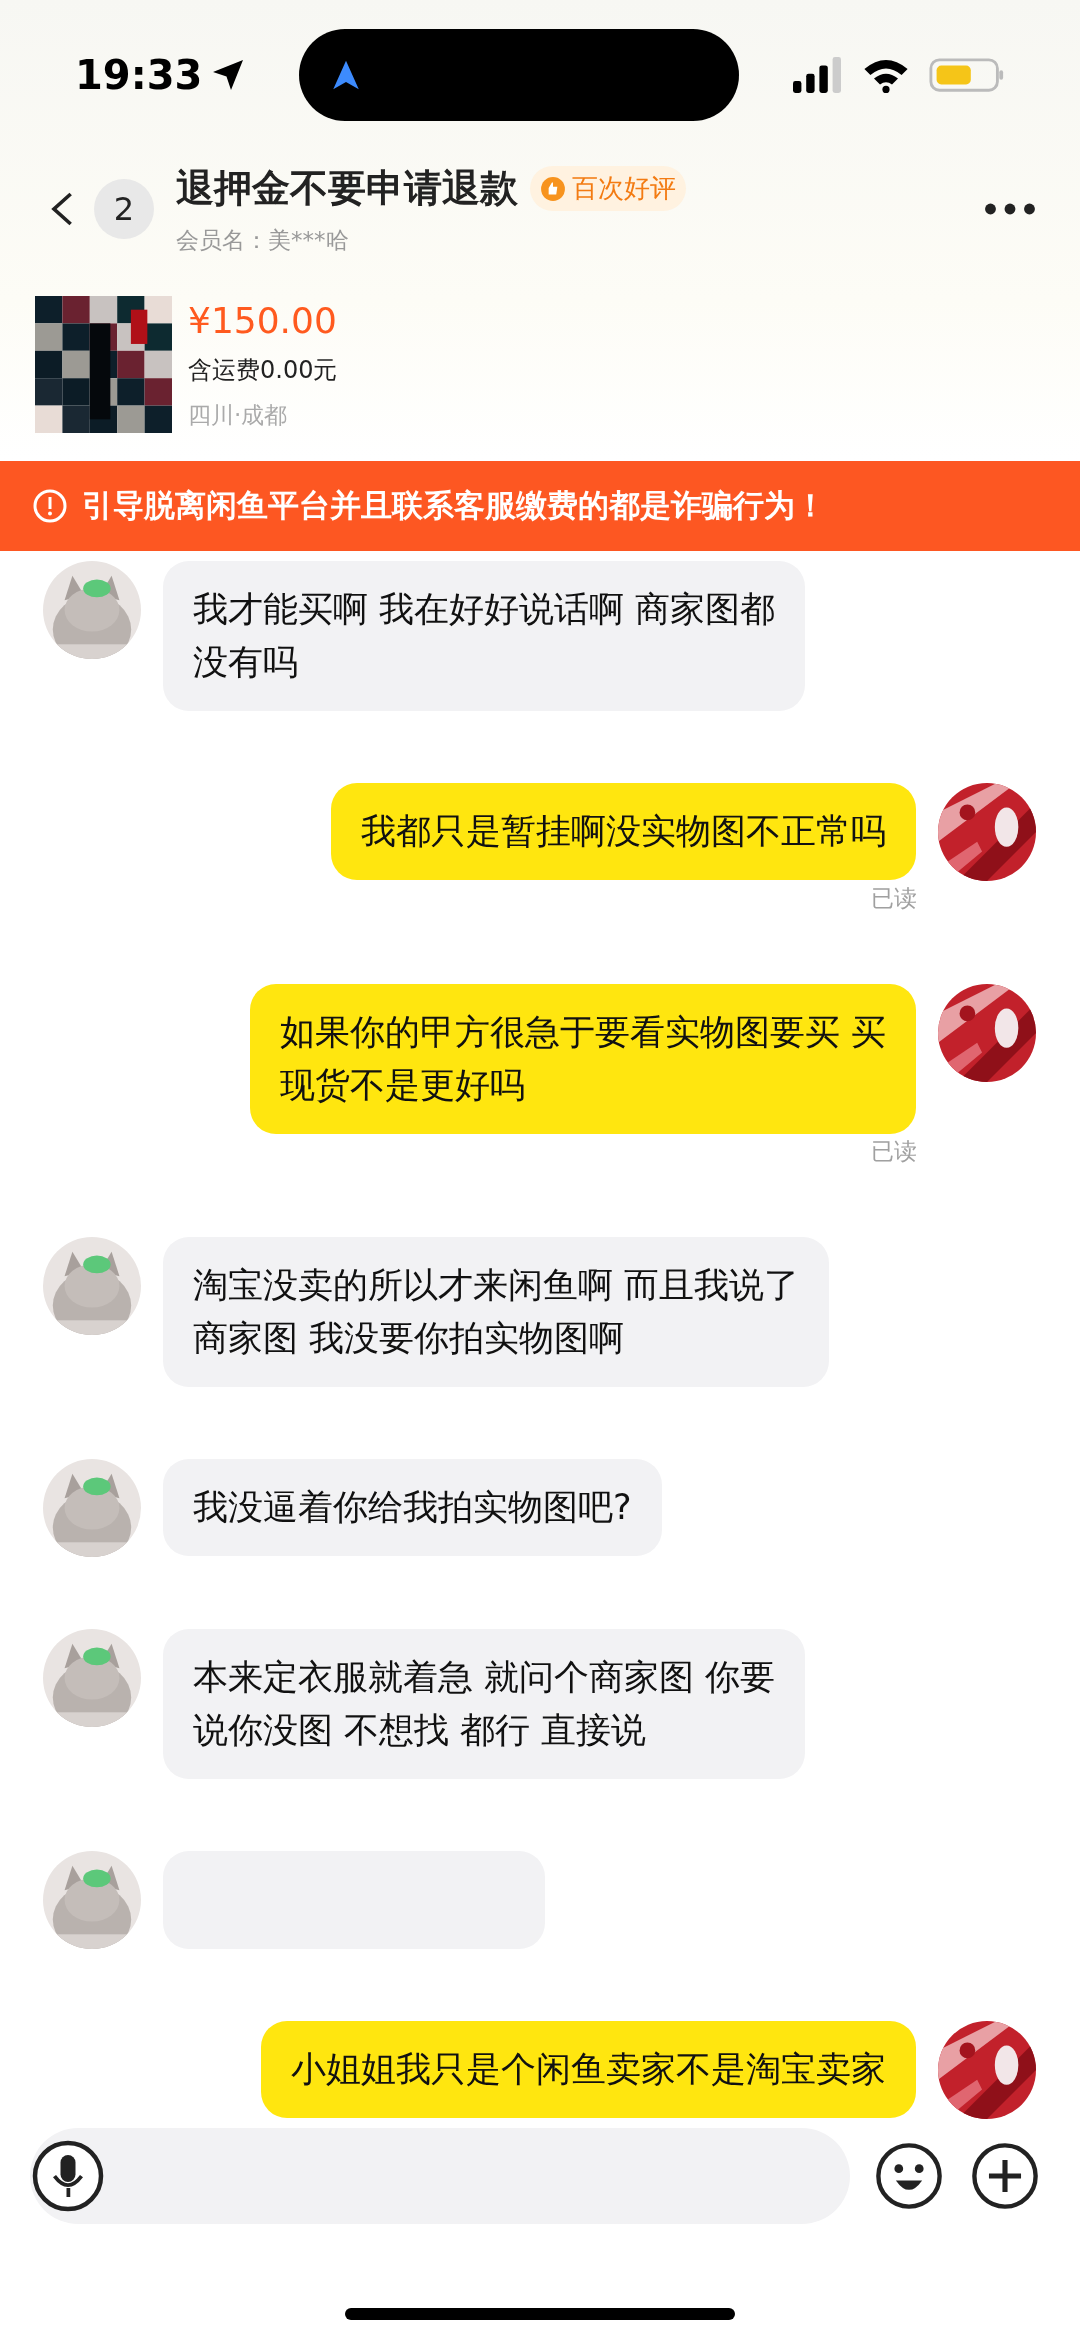 The height and width of the screenshot is (2340, 1080). I want to click on member-name: 会员名：美***哈, so click(263, 240).